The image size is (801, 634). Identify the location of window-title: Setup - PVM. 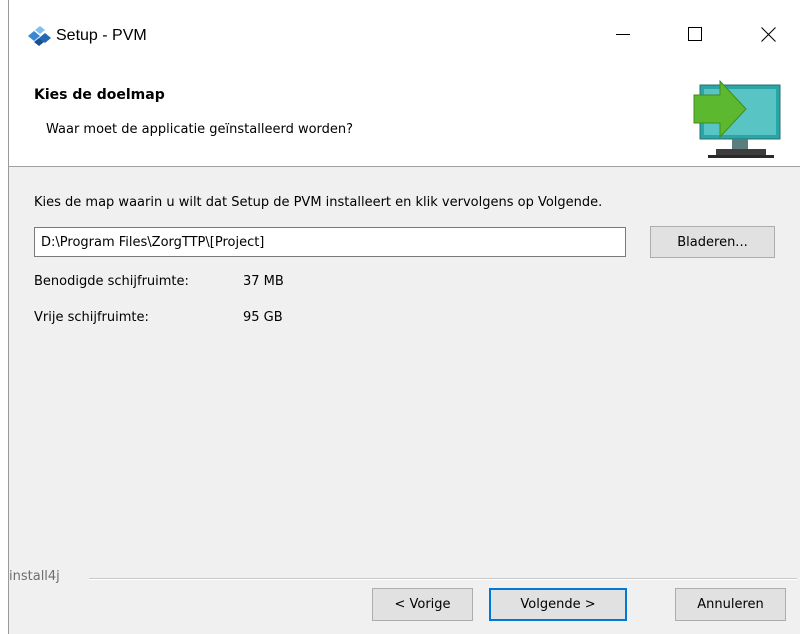
(101, 35).